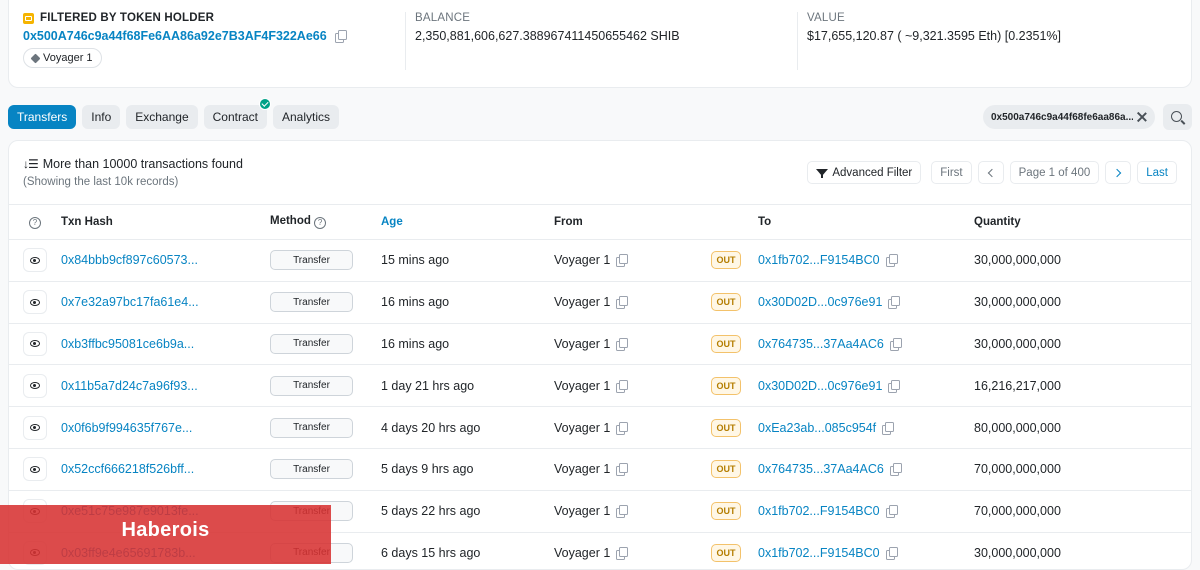  What do you see at coordinates (817, 428) in the screenshot?
I see `to-address-link: 0xEa23ab...085c954f` at bounding box center [817, 428].